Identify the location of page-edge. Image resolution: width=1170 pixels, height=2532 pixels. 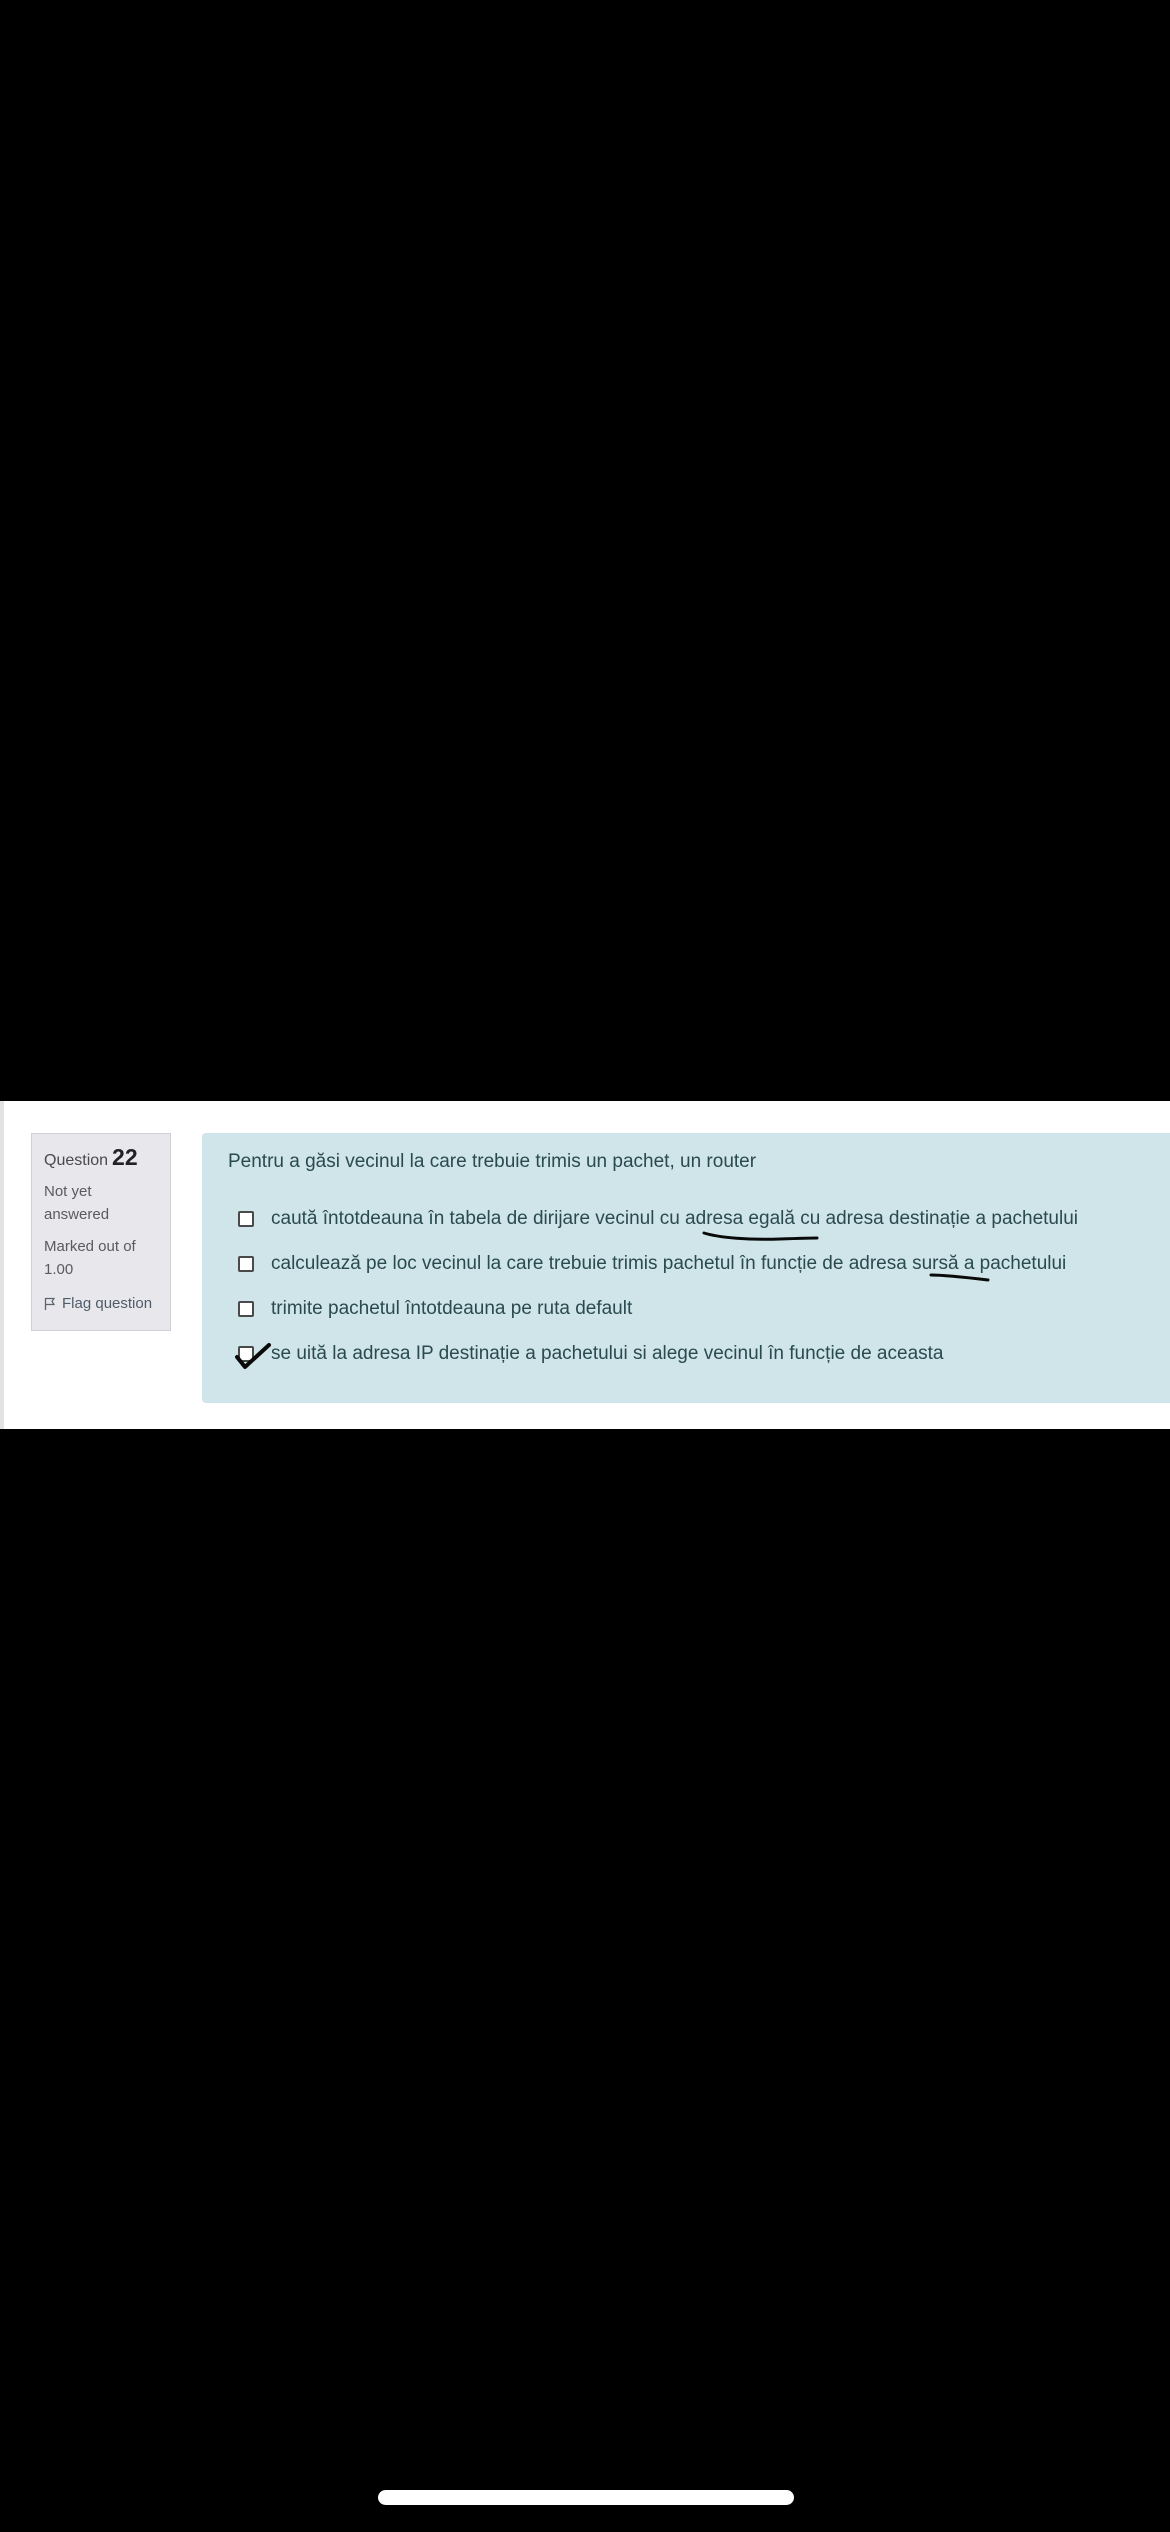
(2, 1265).